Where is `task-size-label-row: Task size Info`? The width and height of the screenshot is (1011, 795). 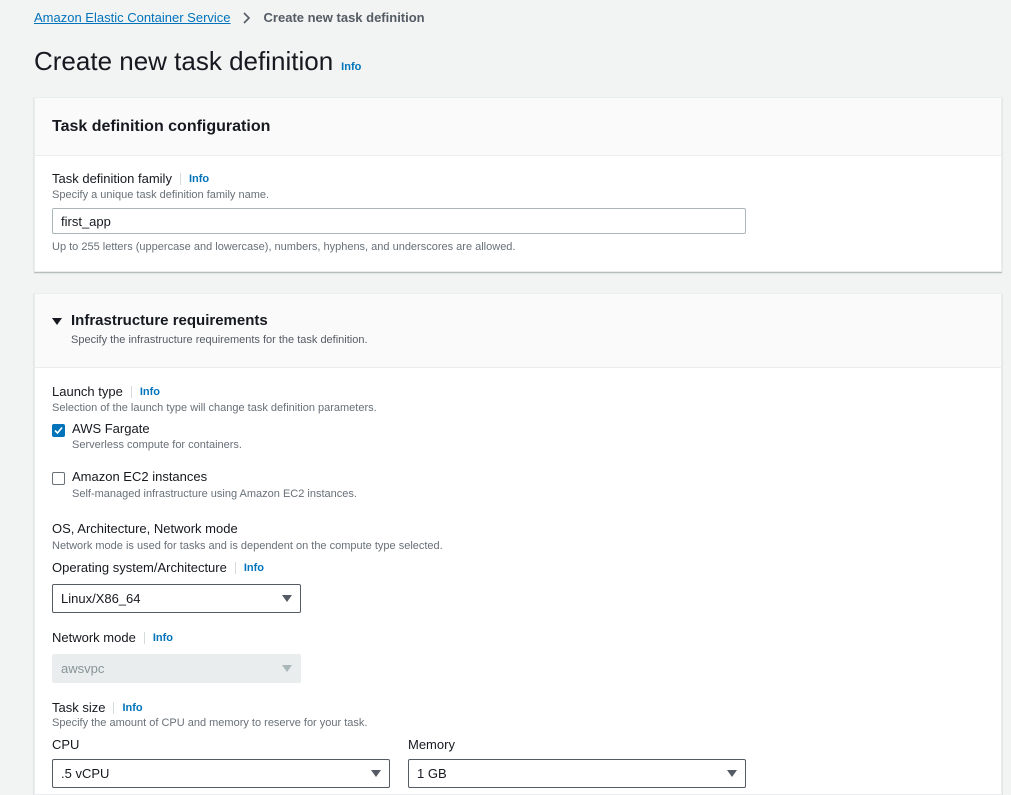
task-size-label-row: Task size Info is located at coordinates (97, 707).